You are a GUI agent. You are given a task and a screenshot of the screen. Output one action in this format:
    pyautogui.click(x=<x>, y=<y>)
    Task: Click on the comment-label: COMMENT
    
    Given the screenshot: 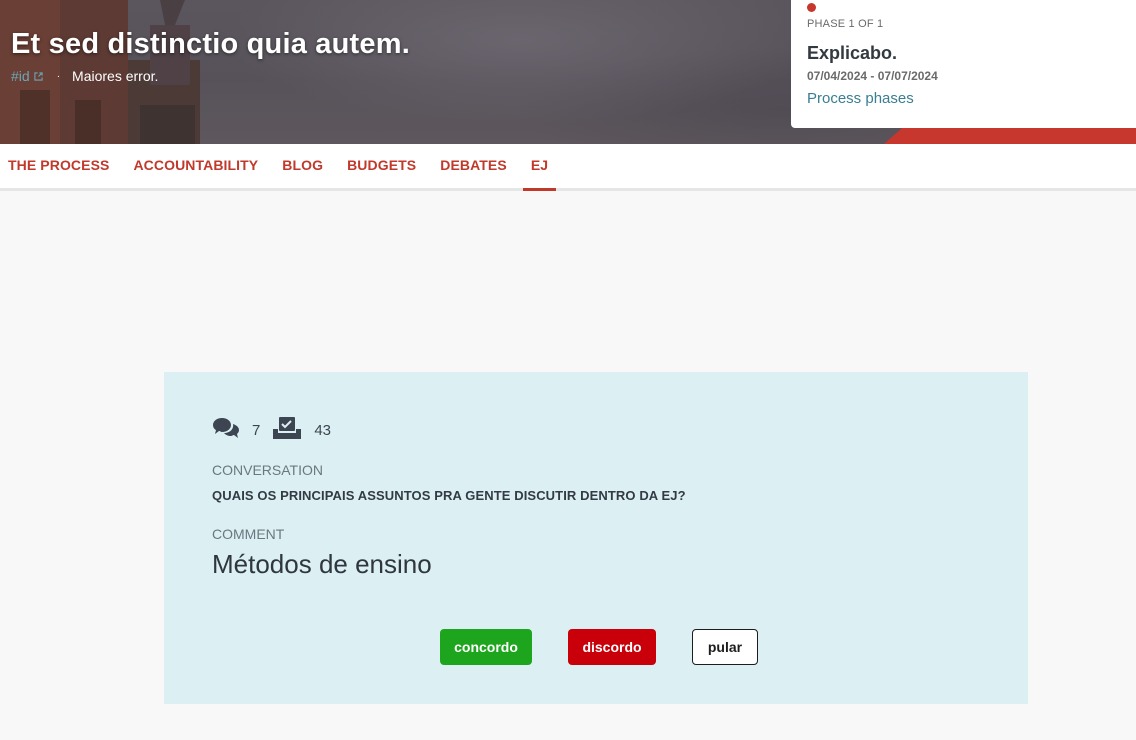 What is the action you would take?
    pyautogui.click(x=248, y=534)
    